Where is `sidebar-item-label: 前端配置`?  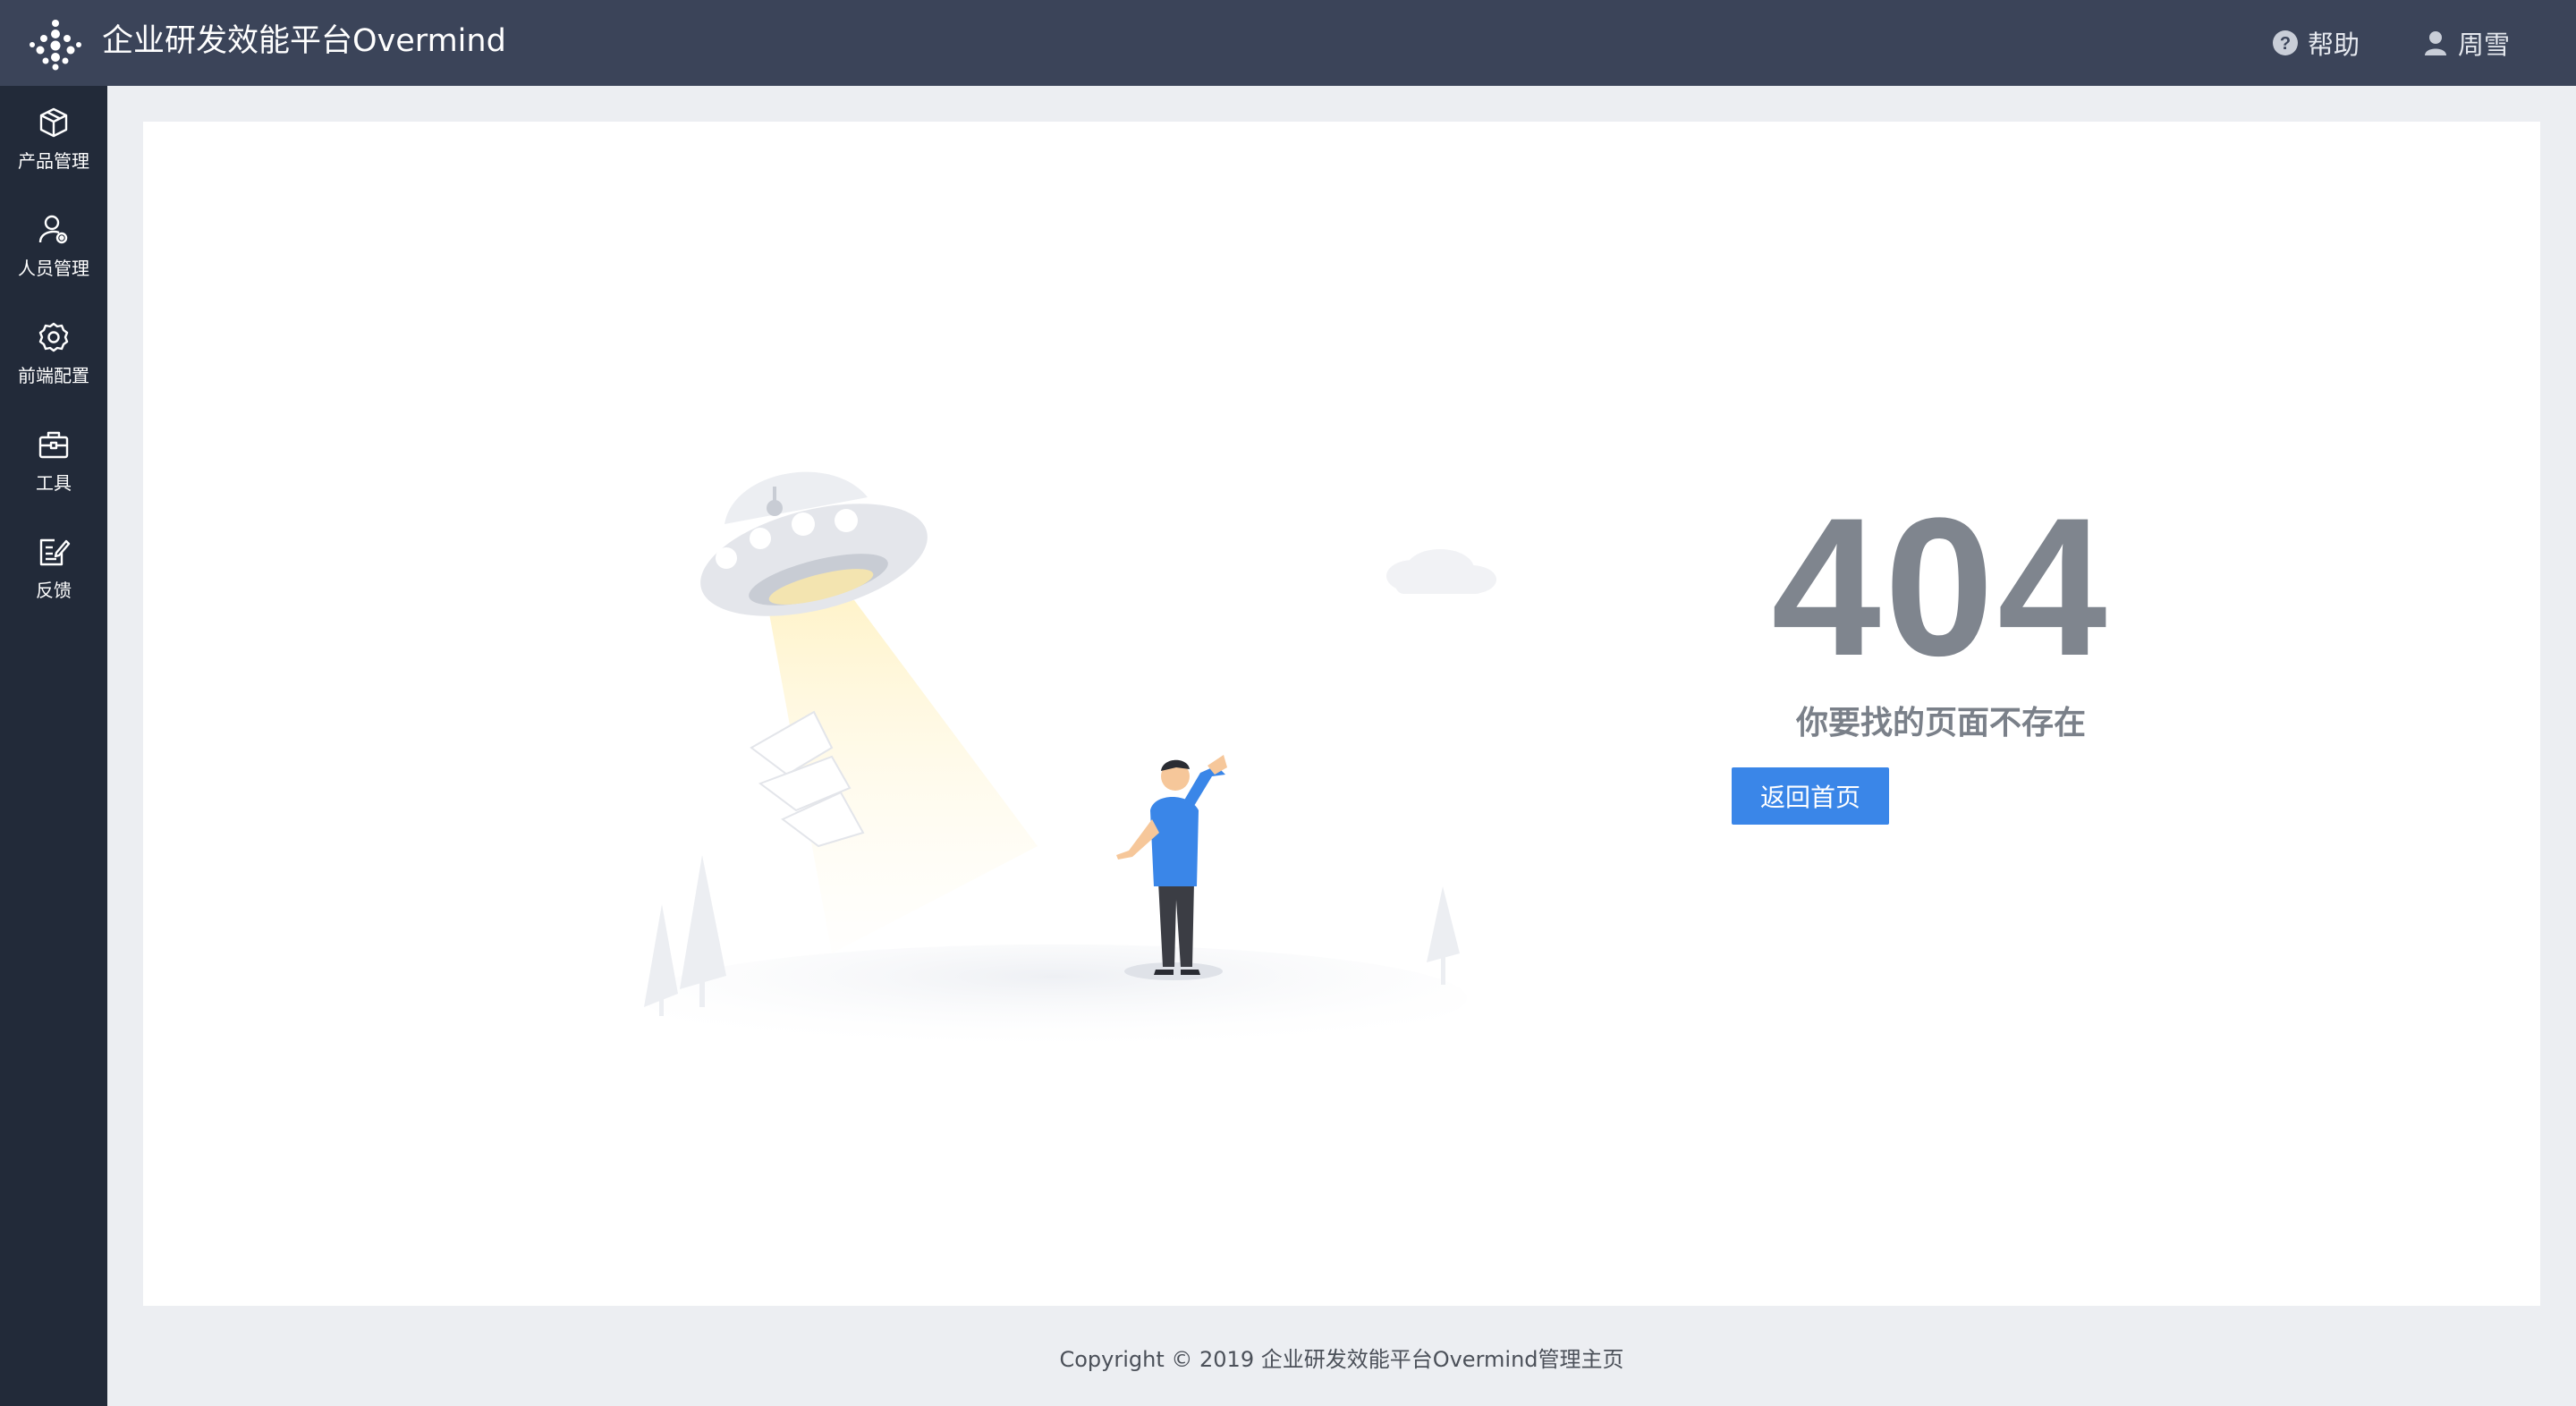
sidebar-item-label: 前端配置 is located at coordinates (53, 375).